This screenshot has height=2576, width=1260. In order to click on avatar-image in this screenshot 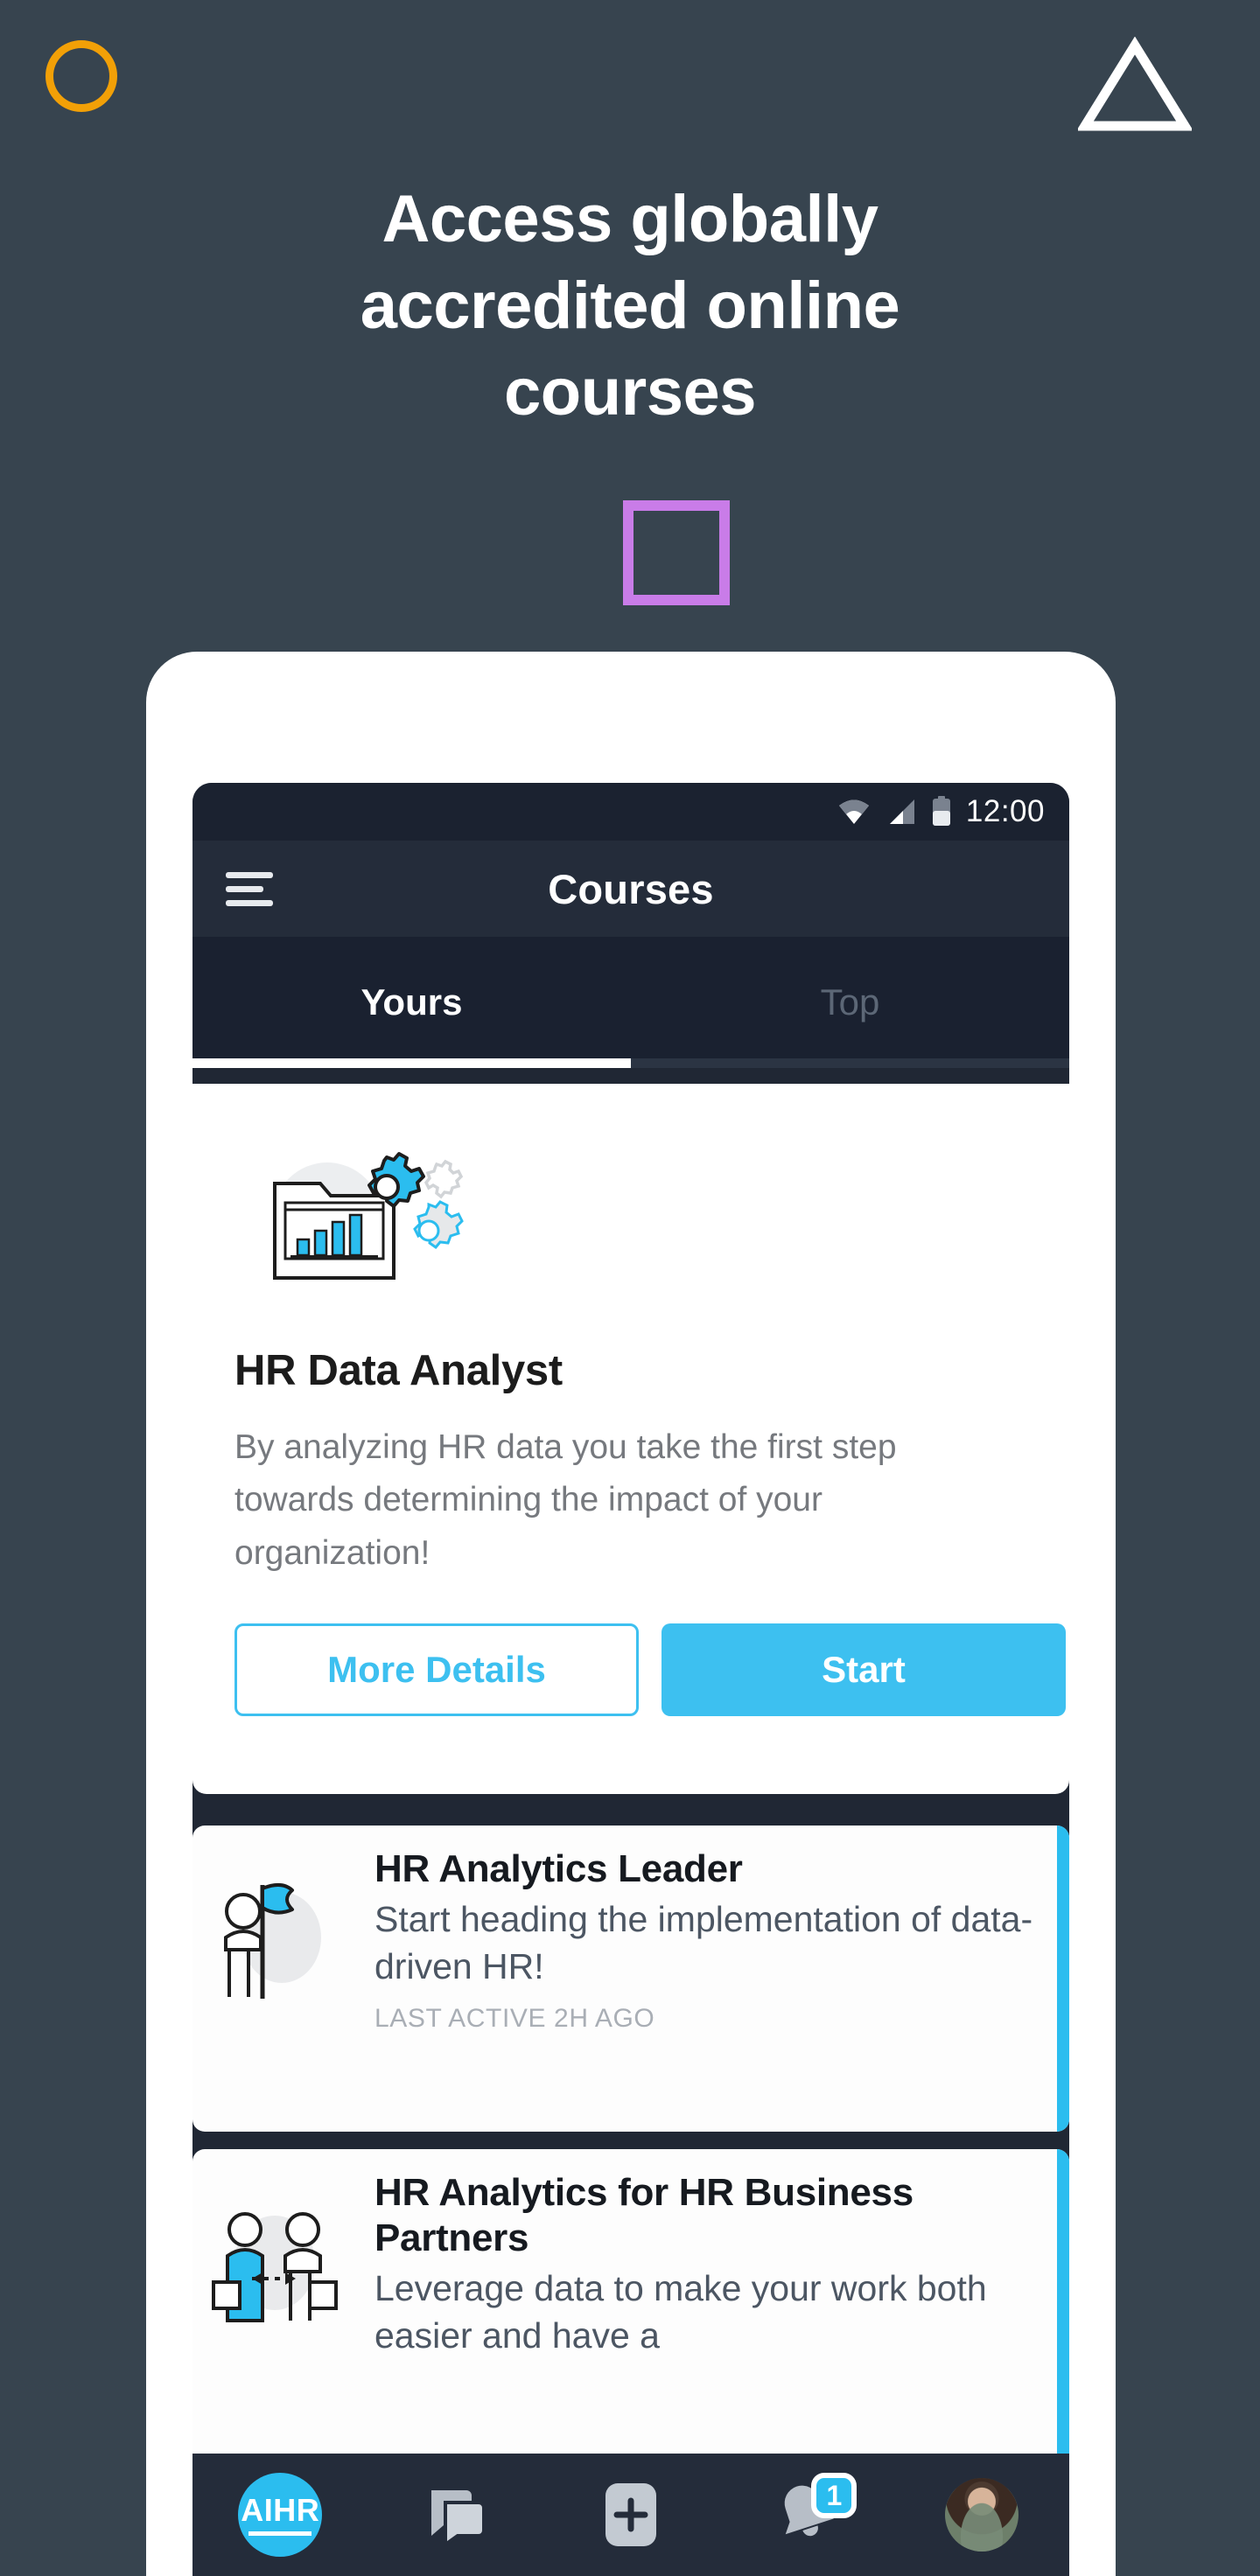, I will do `click(981, 2515)`.